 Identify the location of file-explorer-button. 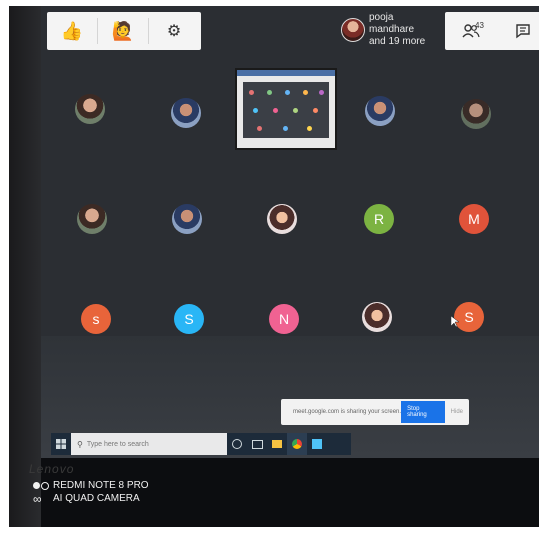
(277, 444).